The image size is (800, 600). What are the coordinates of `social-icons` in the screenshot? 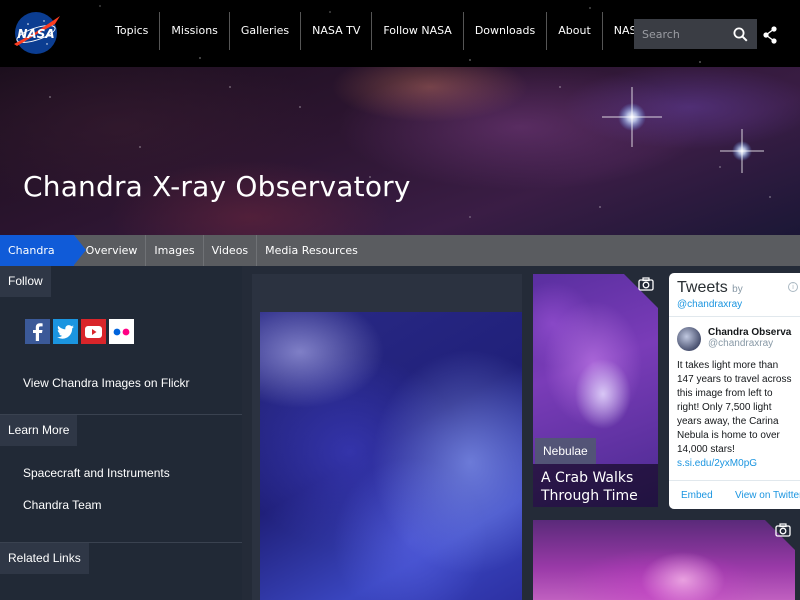 It's located at (121, 320).